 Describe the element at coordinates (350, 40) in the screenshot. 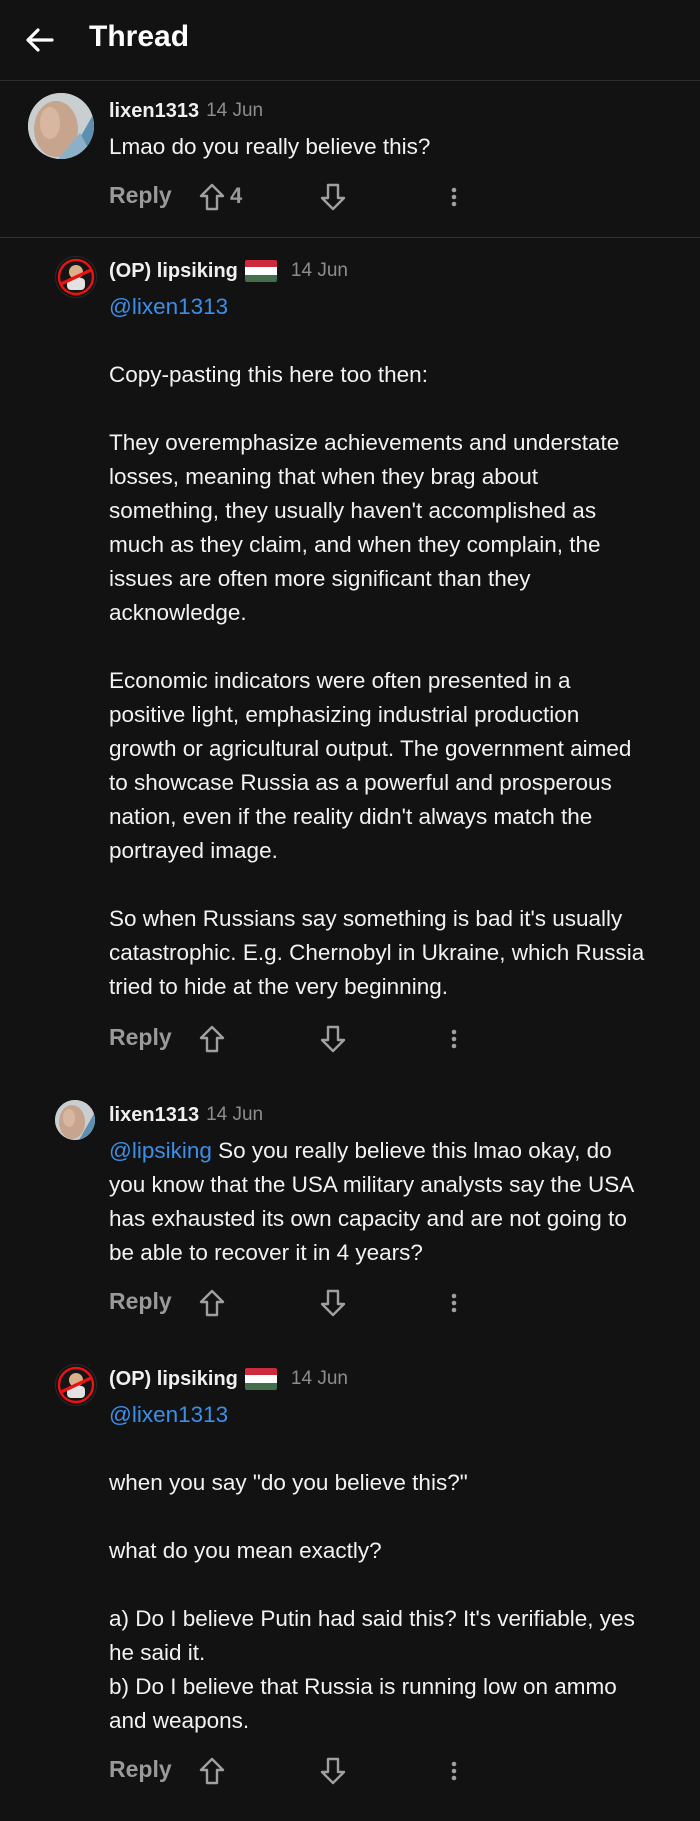

I see `top-bar: Thread` at that location.